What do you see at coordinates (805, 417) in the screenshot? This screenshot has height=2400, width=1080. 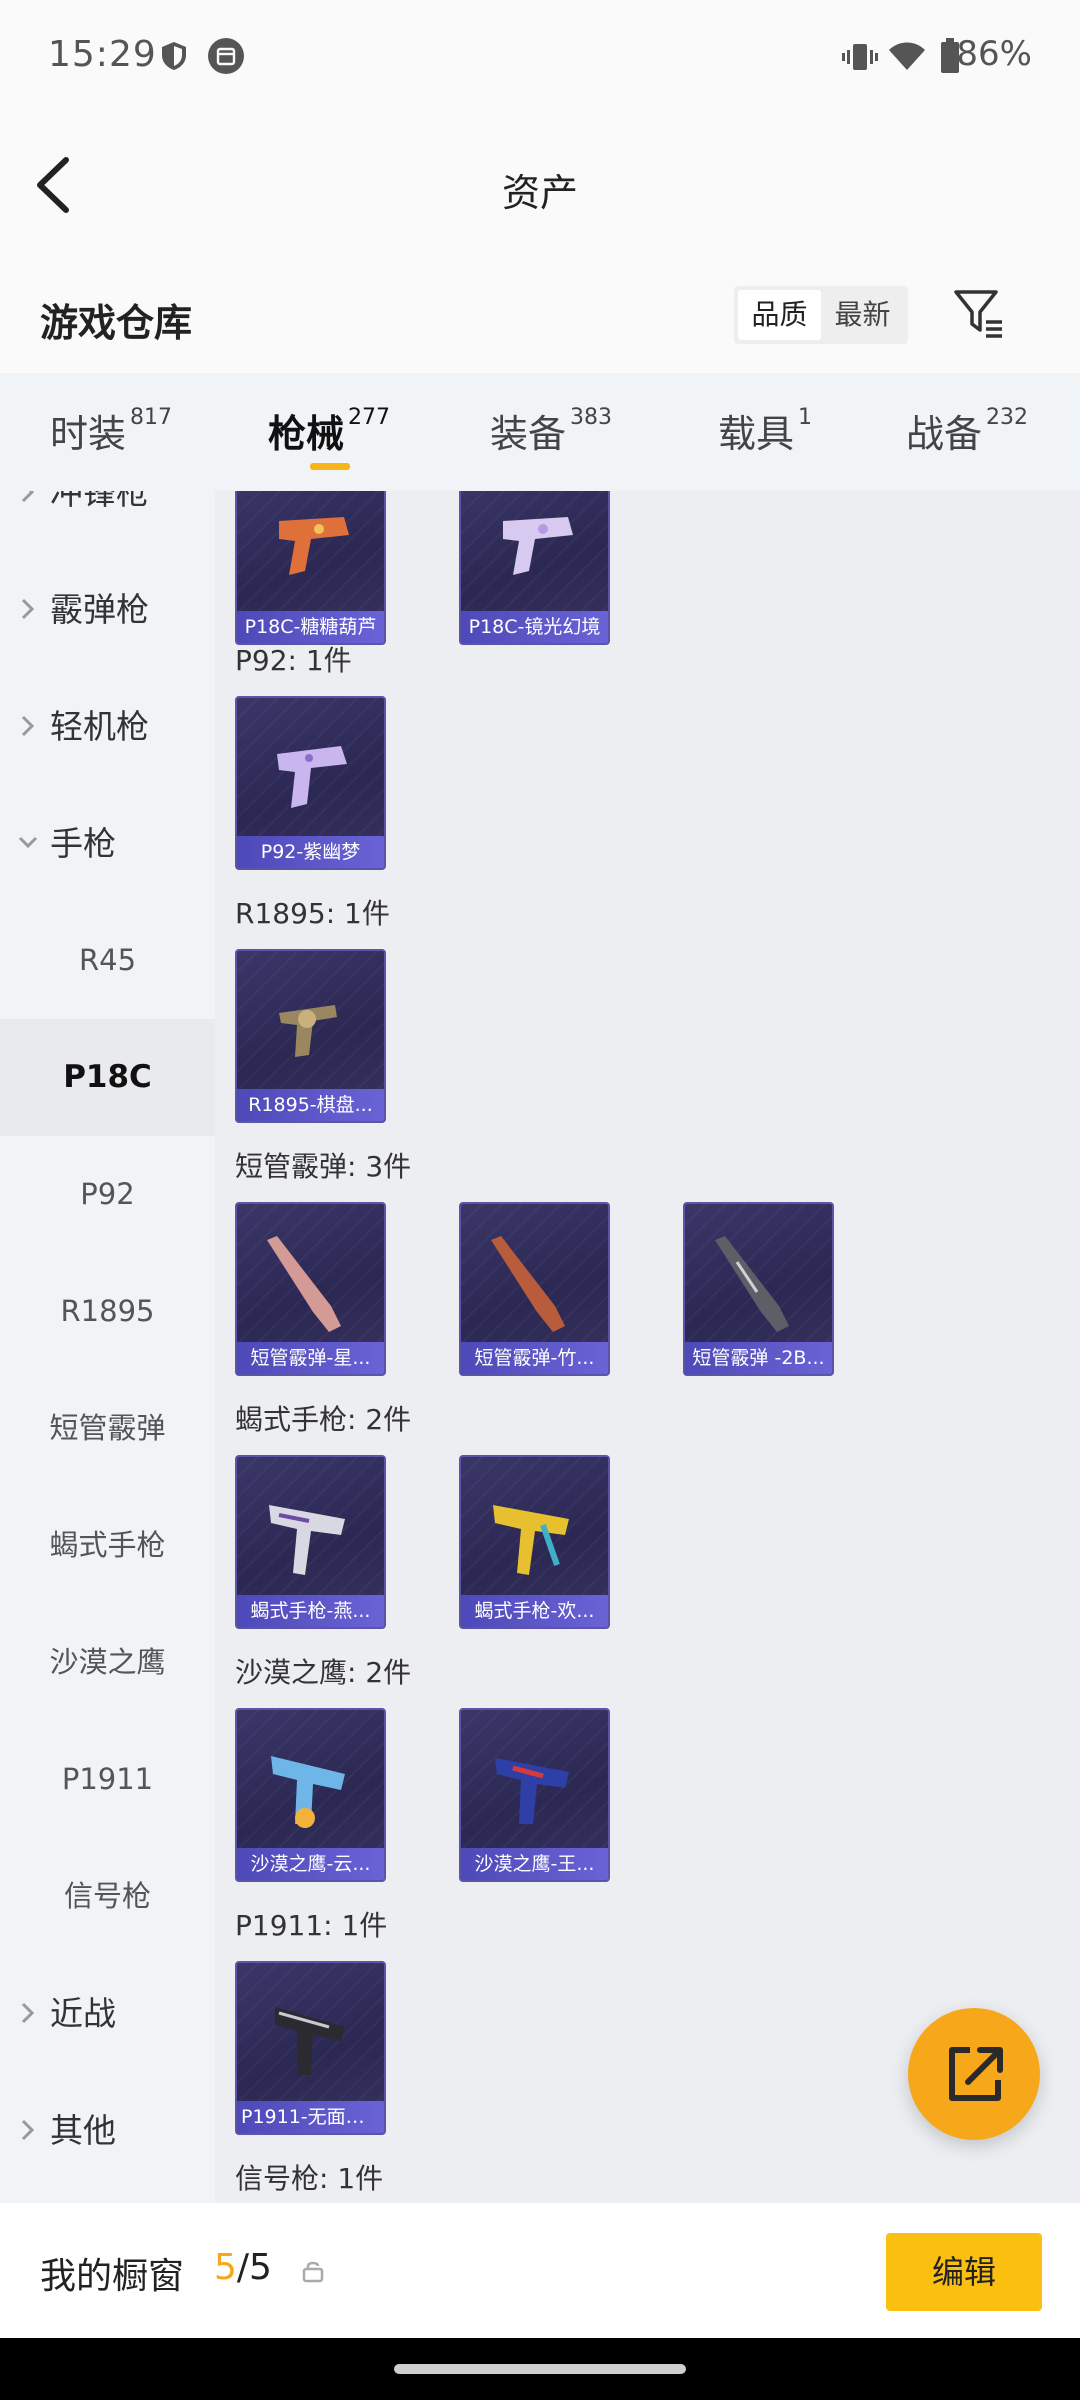 I see `tab-count: 1` at bounding box center [805, 417].